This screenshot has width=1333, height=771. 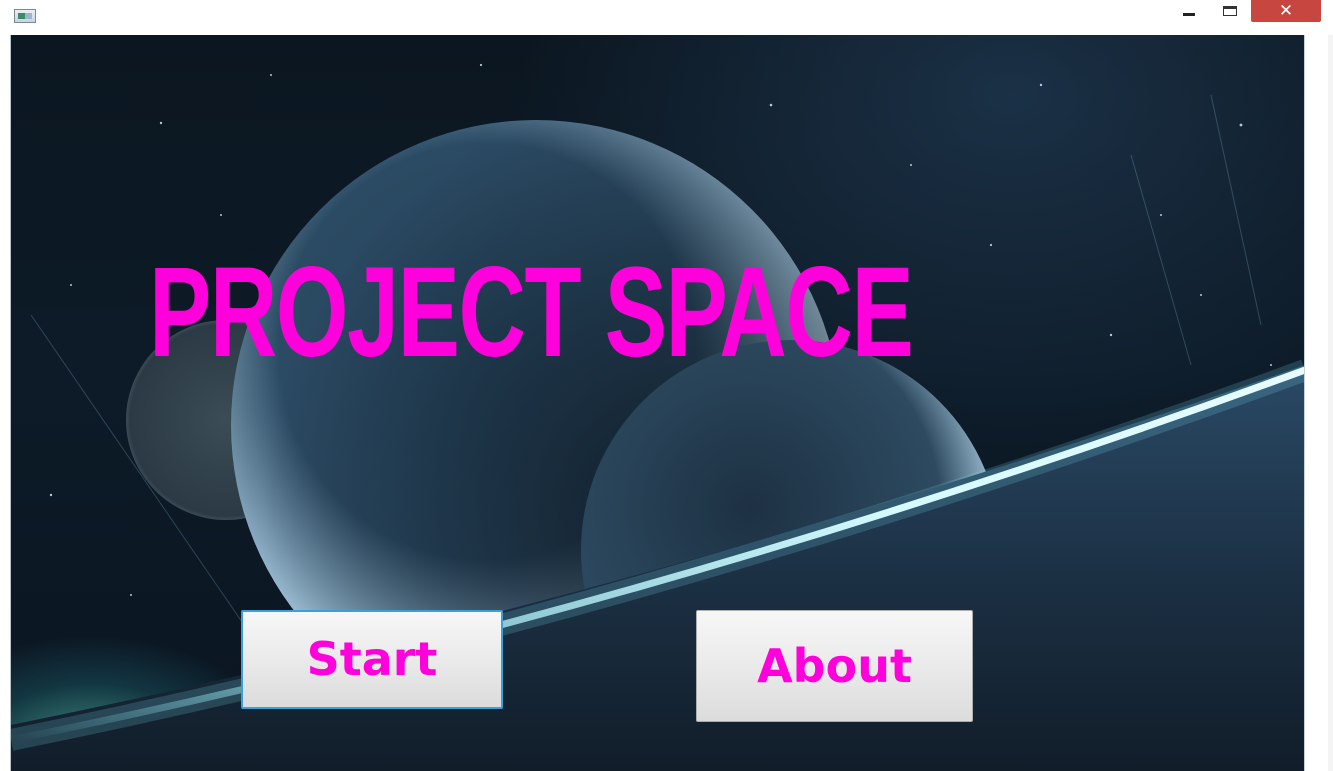 I want to click on maximize-button, so click(x=1230, y=11).